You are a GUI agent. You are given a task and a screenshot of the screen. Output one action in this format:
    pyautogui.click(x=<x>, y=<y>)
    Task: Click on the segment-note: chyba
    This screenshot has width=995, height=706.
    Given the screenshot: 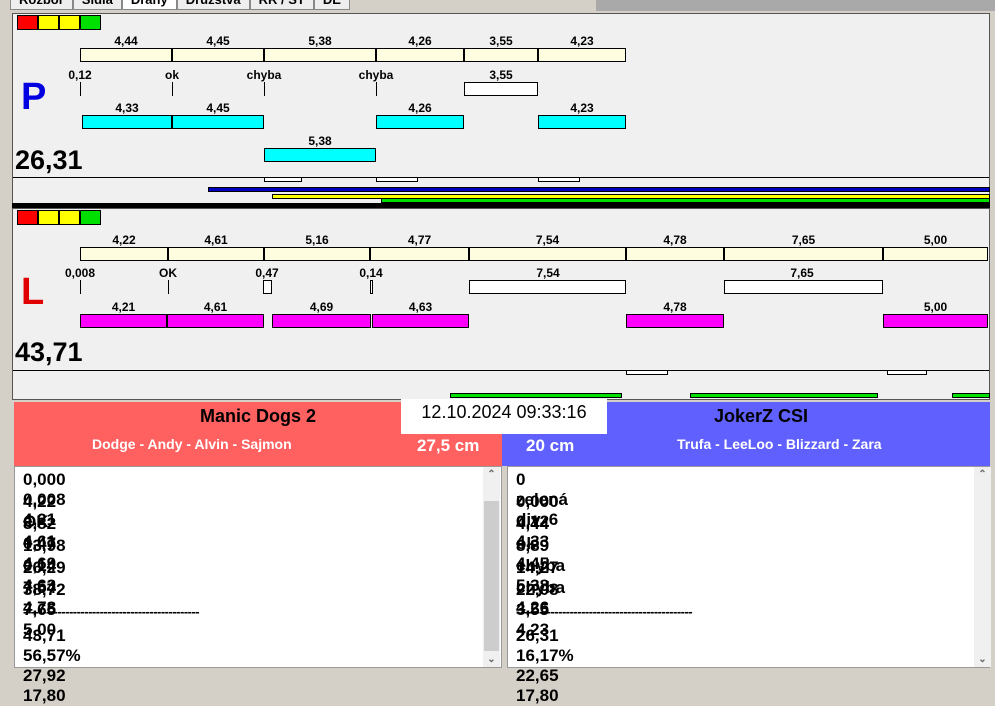 What is the action you would take?
    pyautogui.click(x=264, y=75)
    